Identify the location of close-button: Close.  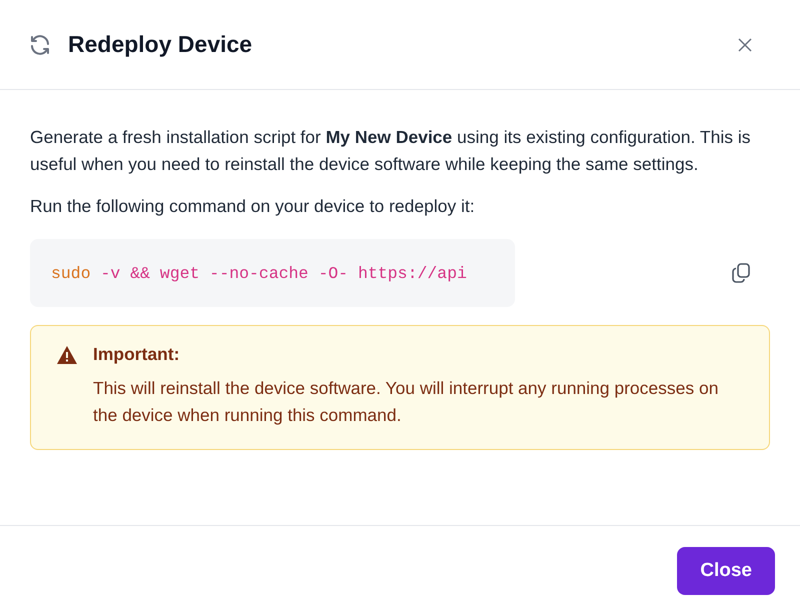
(726, 571).